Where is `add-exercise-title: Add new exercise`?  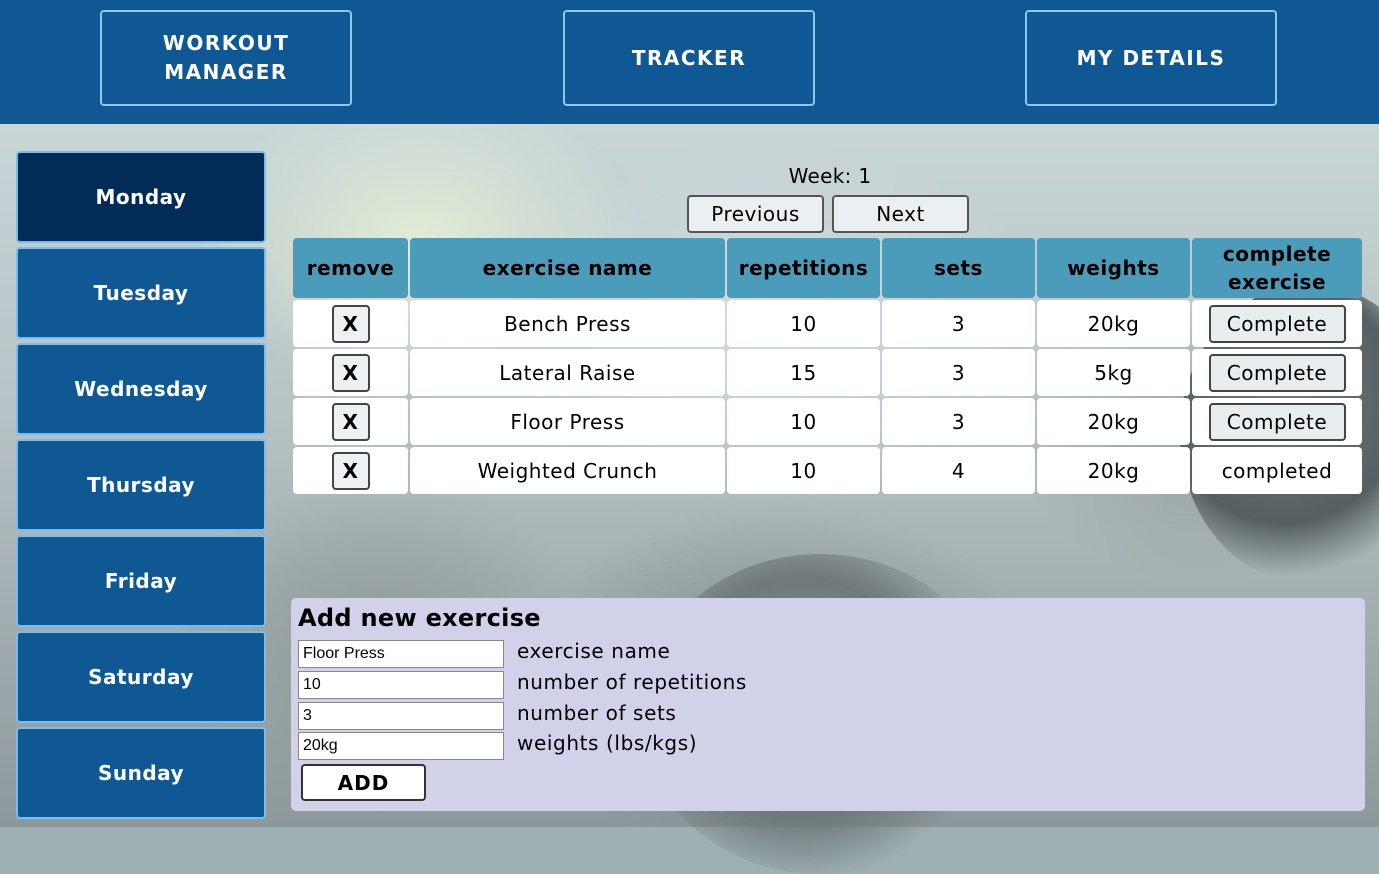 add-exercise-title: Add new exercise is located at coordinates (419, 618).